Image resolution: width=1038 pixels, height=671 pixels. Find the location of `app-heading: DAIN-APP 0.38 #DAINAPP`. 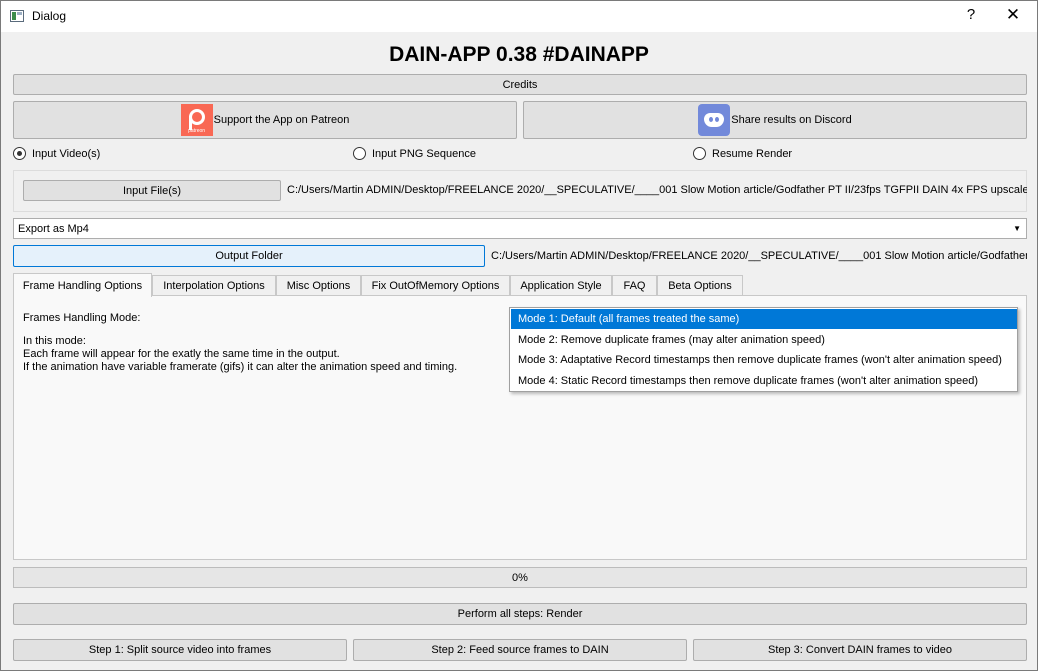

app-heading: DAIN-APP 0.38 #DAINAPP is located at coordinates (519, 54).